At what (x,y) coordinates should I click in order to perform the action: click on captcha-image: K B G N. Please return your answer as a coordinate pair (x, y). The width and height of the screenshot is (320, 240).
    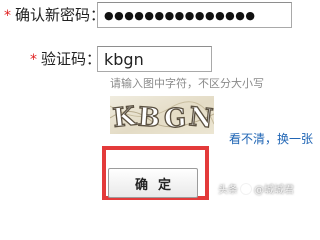
    Looking at the image, I should click on (162, 115).